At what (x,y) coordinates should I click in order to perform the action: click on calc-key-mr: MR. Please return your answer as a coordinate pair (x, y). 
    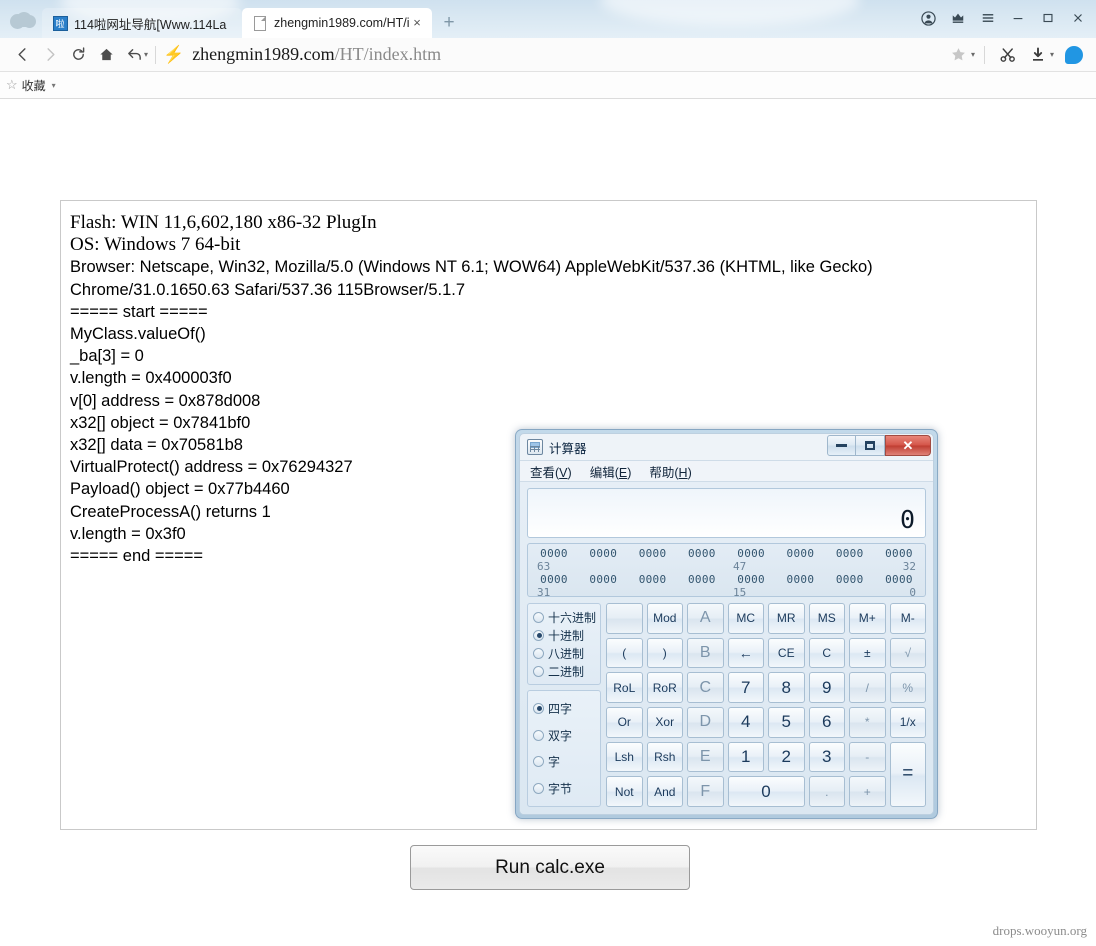
    Looking at the image, I should click on (786, 618).